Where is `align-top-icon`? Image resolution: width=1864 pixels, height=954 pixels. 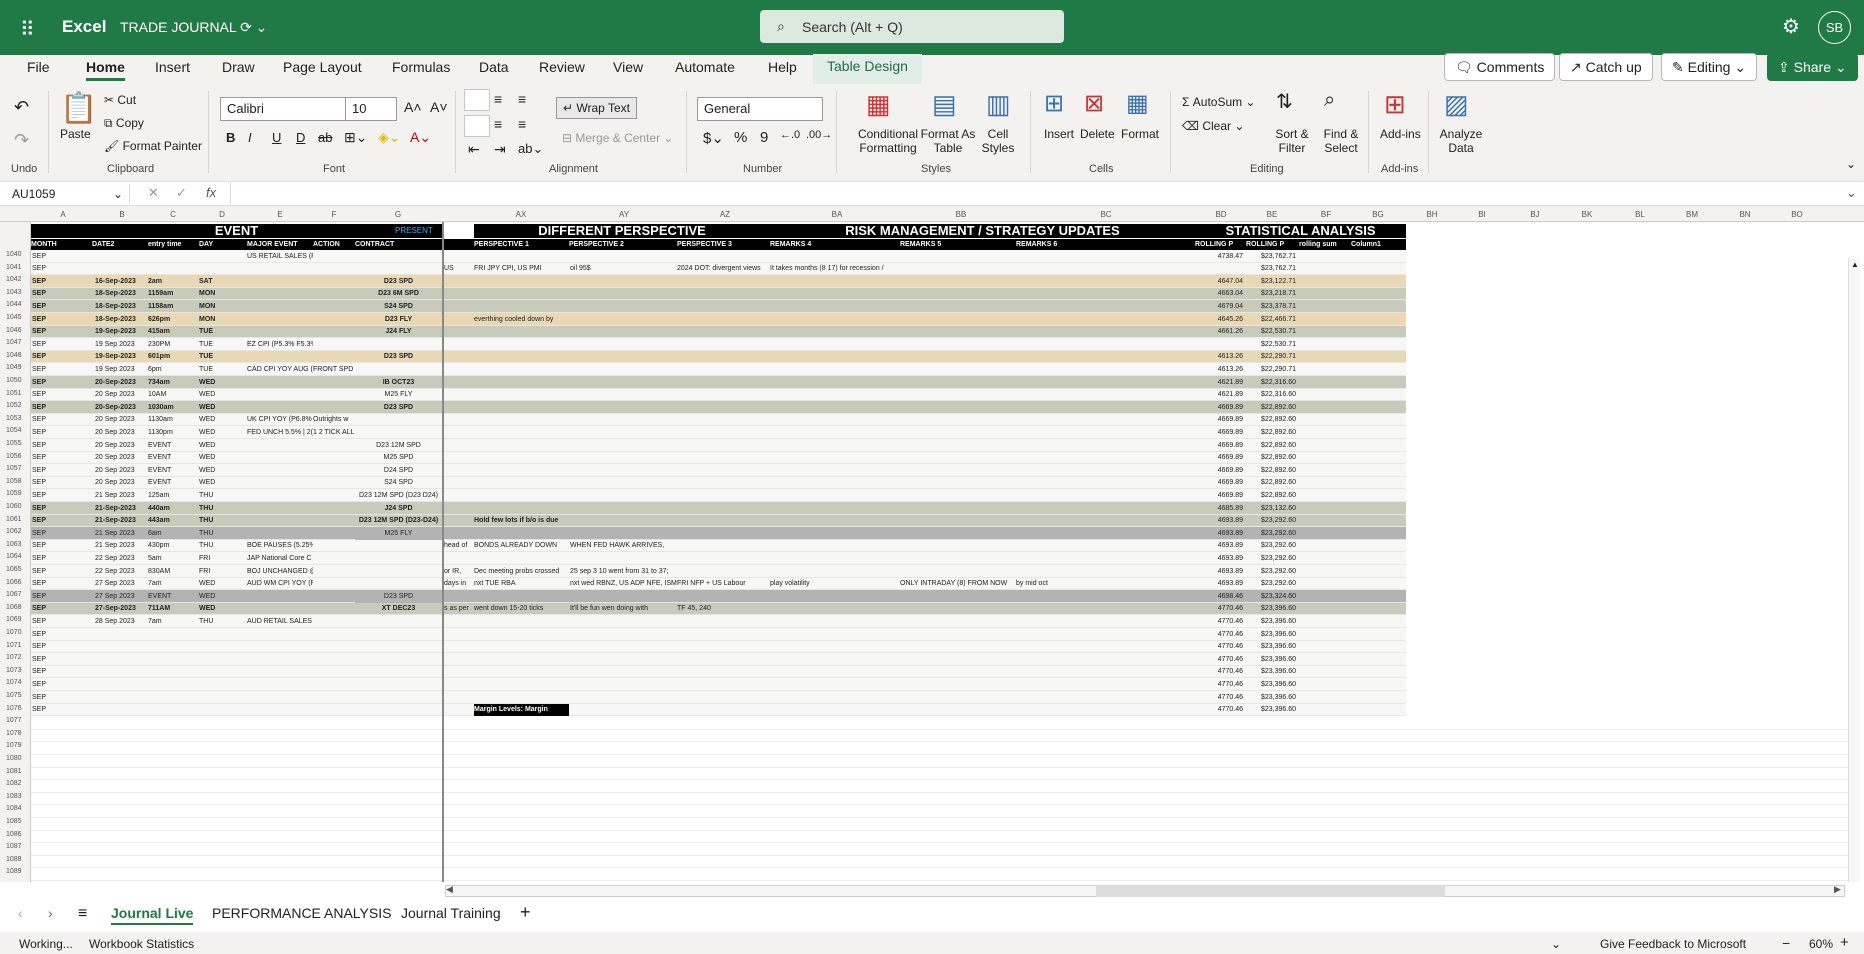 align-top-icon is located at coordinates (477, 100).